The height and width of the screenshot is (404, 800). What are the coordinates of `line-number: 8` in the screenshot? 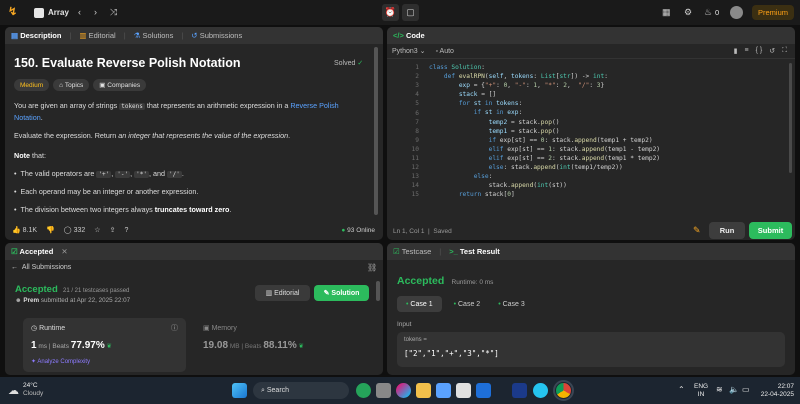 It's located at (417, 131).